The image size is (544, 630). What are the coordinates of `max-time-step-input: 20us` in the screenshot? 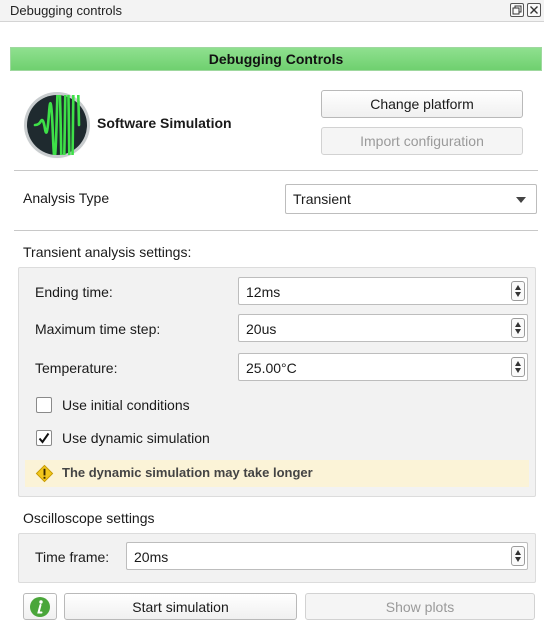 It's located at (383, 328).